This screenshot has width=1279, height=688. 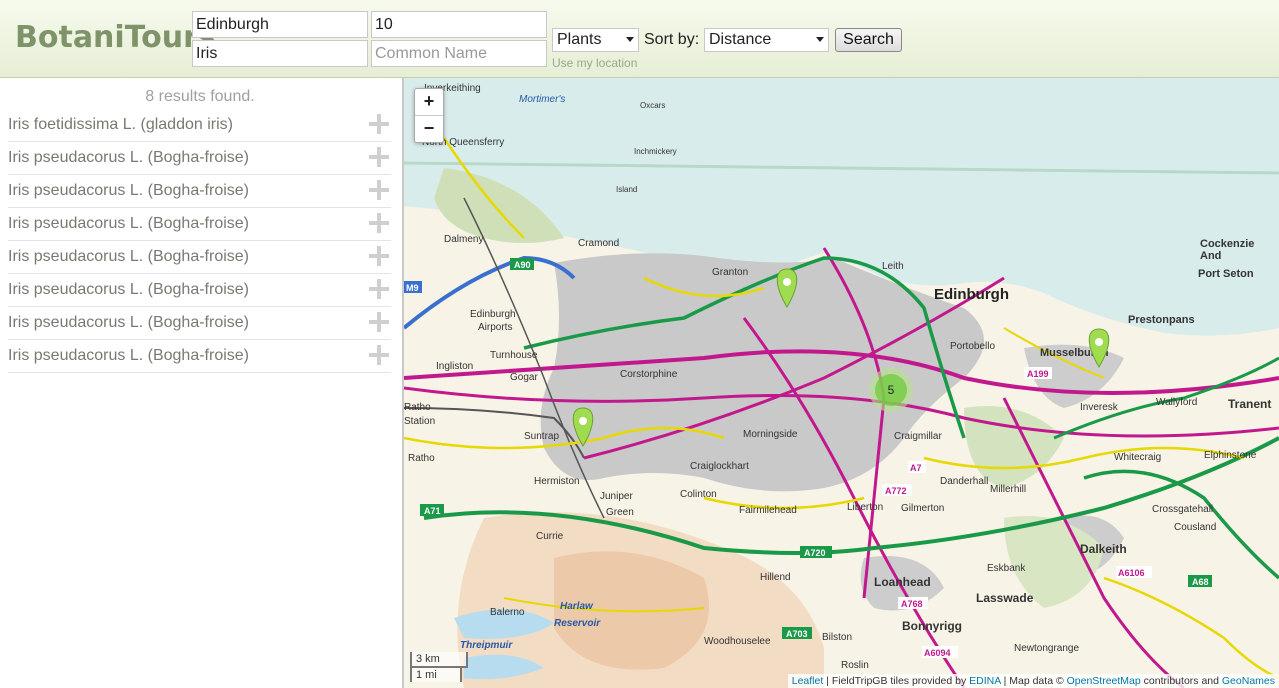 What do you see at coordinates (808, 681) in the screenshot?
I see `leaflet-link: Leaflet` at bounding box center [808, 681].